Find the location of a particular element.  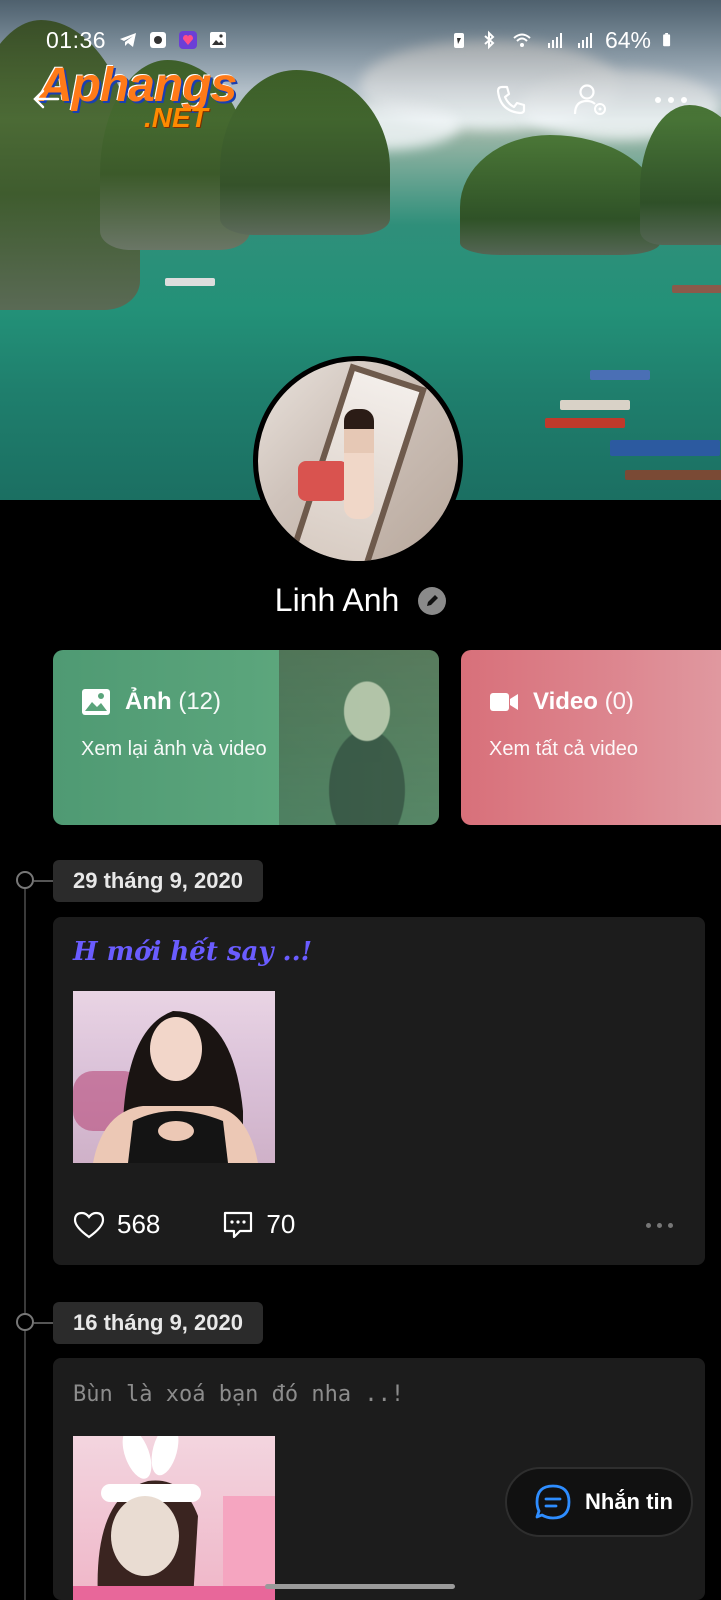

comment-count: 70 is located at coordinates (281, 1224).